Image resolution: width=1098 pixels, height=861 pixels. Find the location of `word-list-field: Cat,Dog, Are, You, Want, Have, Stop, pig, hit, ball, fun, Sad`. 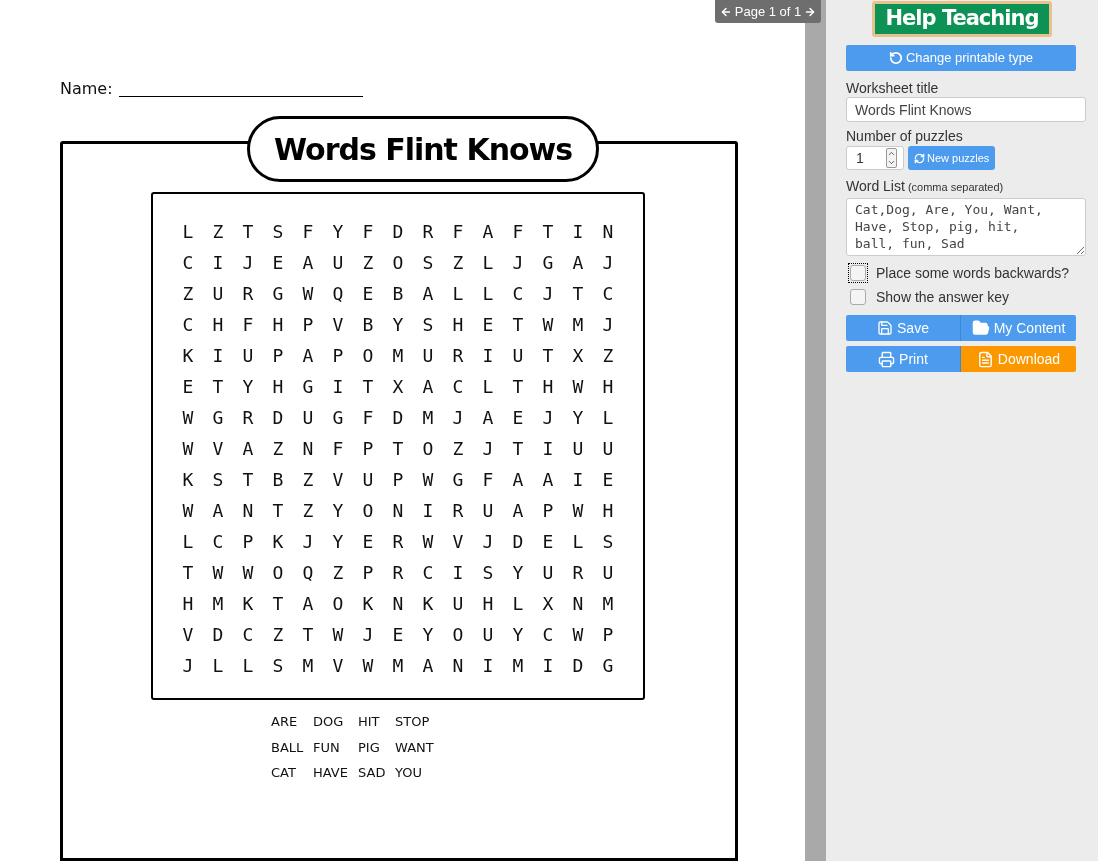

word-list-field: Cat,Dog, Are, You, Want, Have, Stop, pig, hit, ball, fun, Sad is located at coordinates (966, 227).